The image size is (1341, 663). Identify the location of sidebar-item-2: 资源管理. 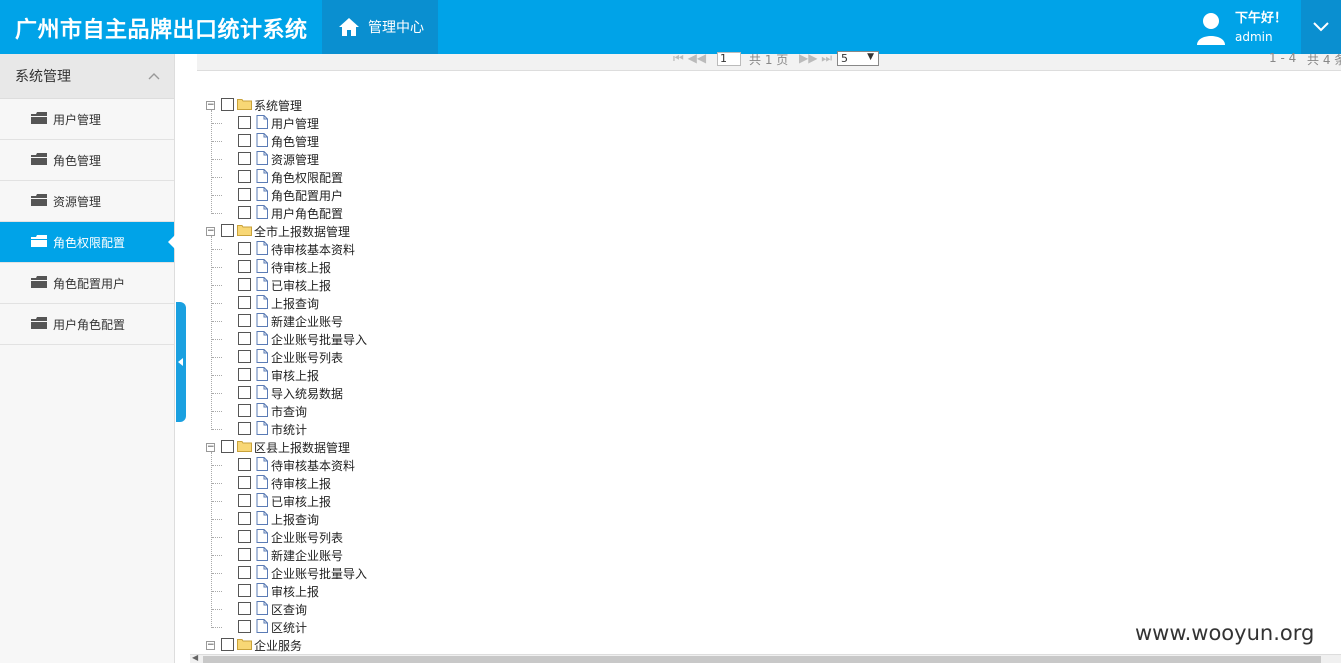
(87, 201).